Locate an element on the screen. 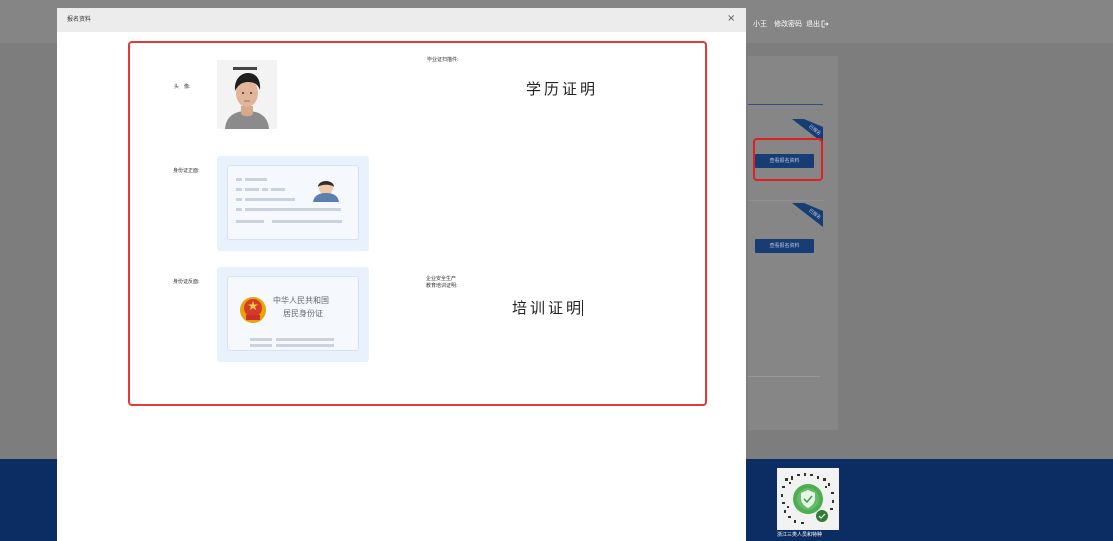 The height and width of the screenshot is (541, 1113). highlight-box is located at coordinates (788, 159).